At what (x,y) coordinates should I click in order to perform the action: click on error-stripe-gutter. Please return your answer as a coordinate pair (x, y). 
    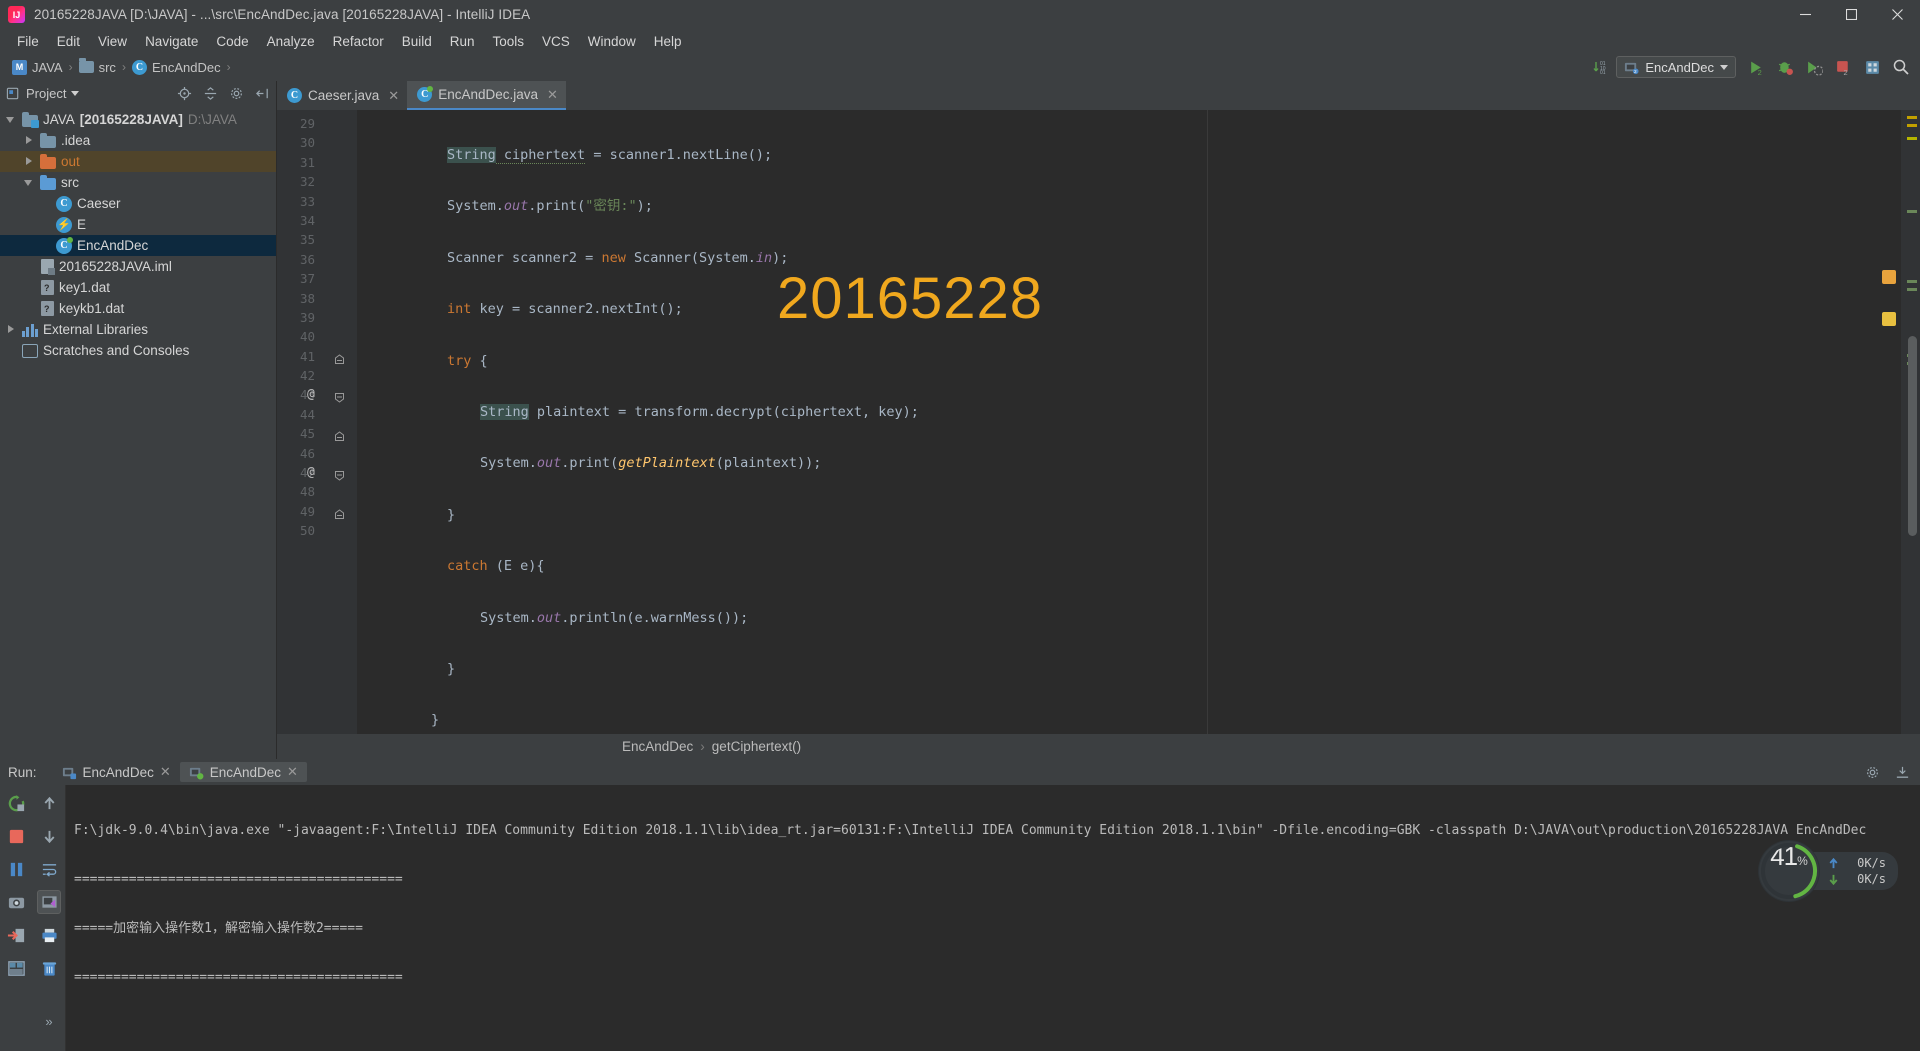
    Looking at the image, I should click on (1910, 422).